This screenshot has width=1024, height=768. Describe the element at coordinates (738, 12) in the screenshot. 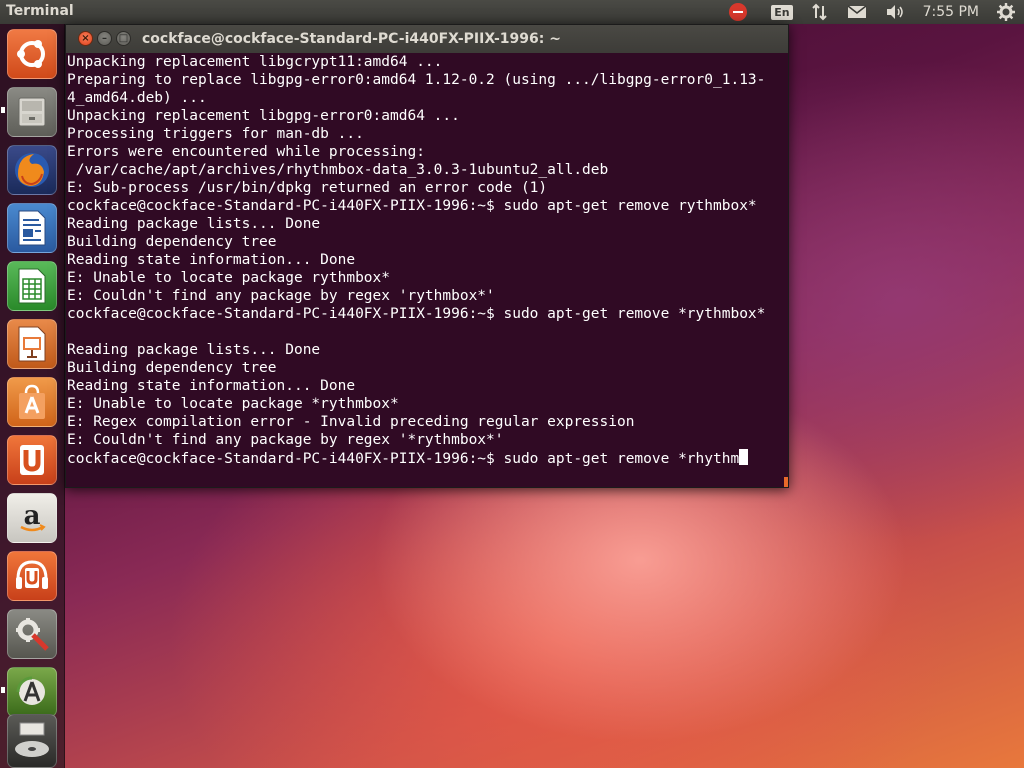

I see `no-entry-icon` at that location.